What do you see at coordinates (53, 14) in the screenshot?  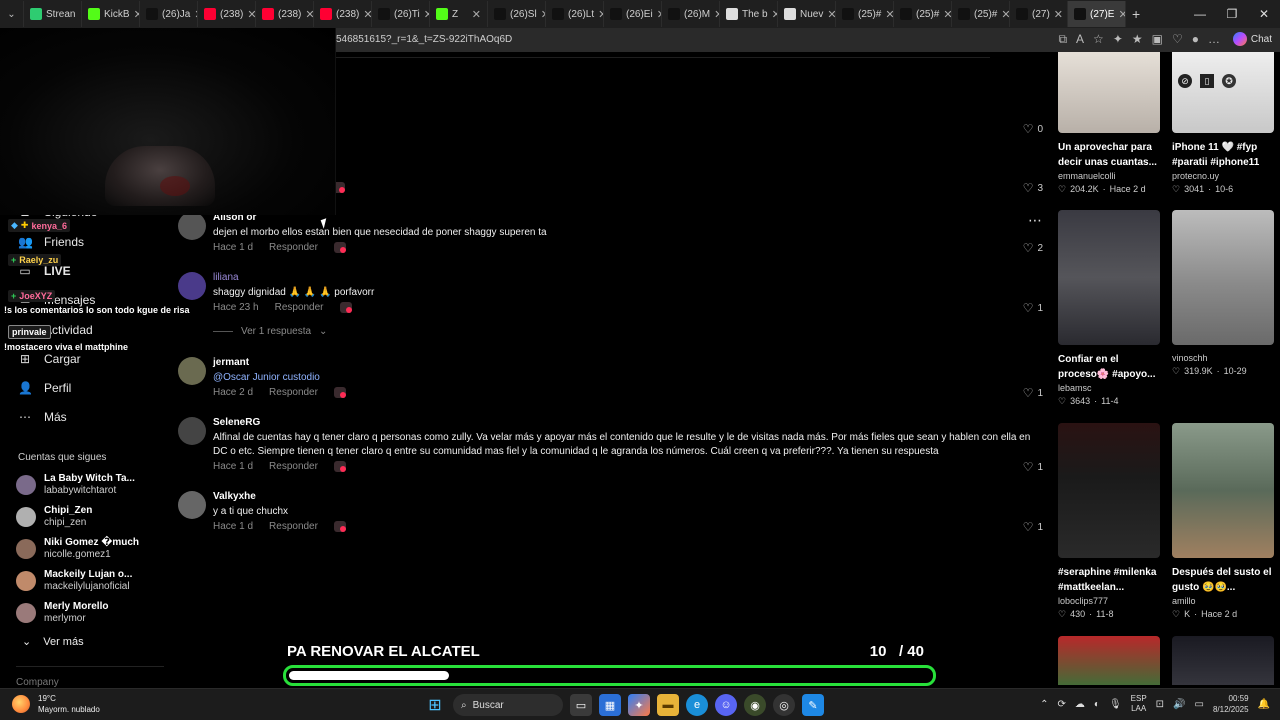 I see `browser-tab: Strean✕` at bounding box center [53, 14].